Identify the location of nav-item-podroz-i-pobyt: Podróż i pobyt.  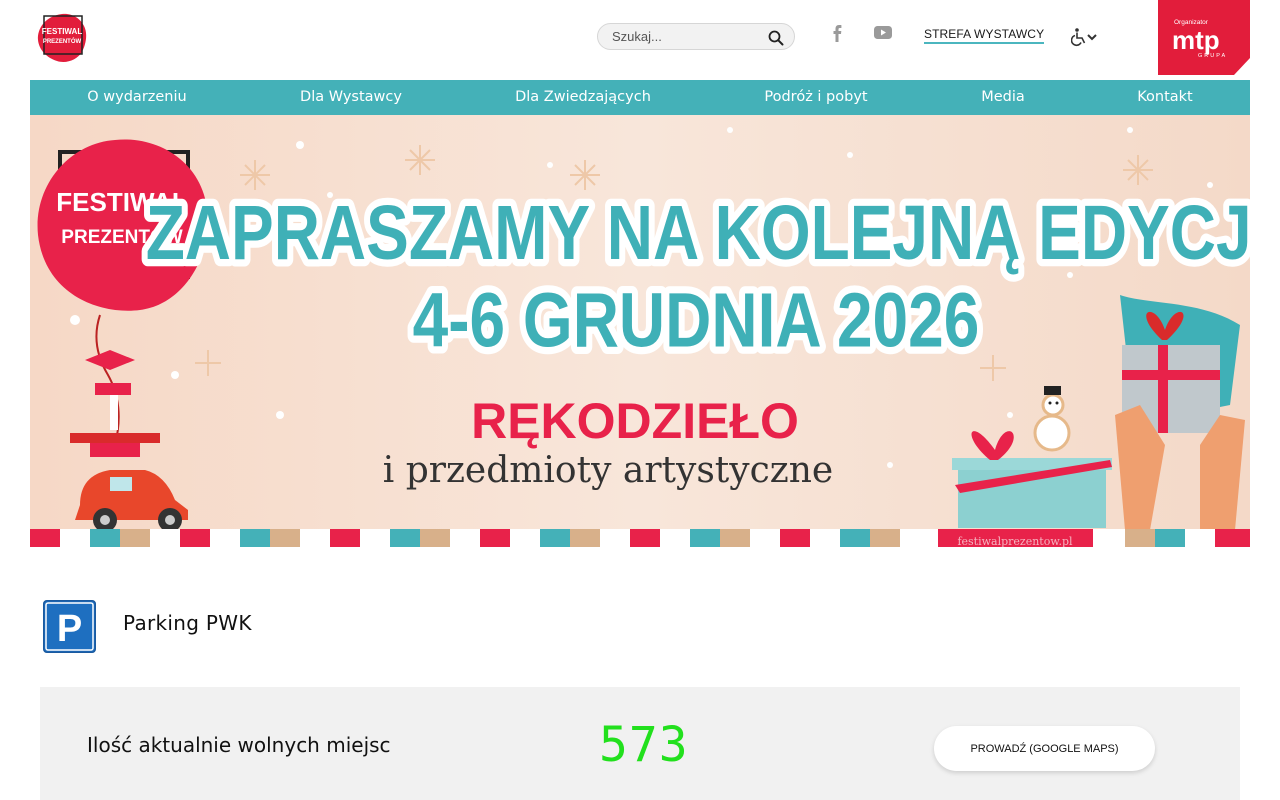
(815, 97).